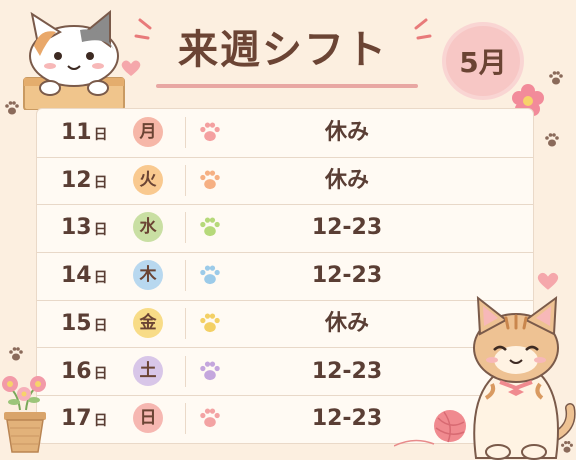 This screenshot has width=576, height=460. Describe the element at coordinates (148, 275) in the screenshot. I see `weekday-badge: 木` at that location.